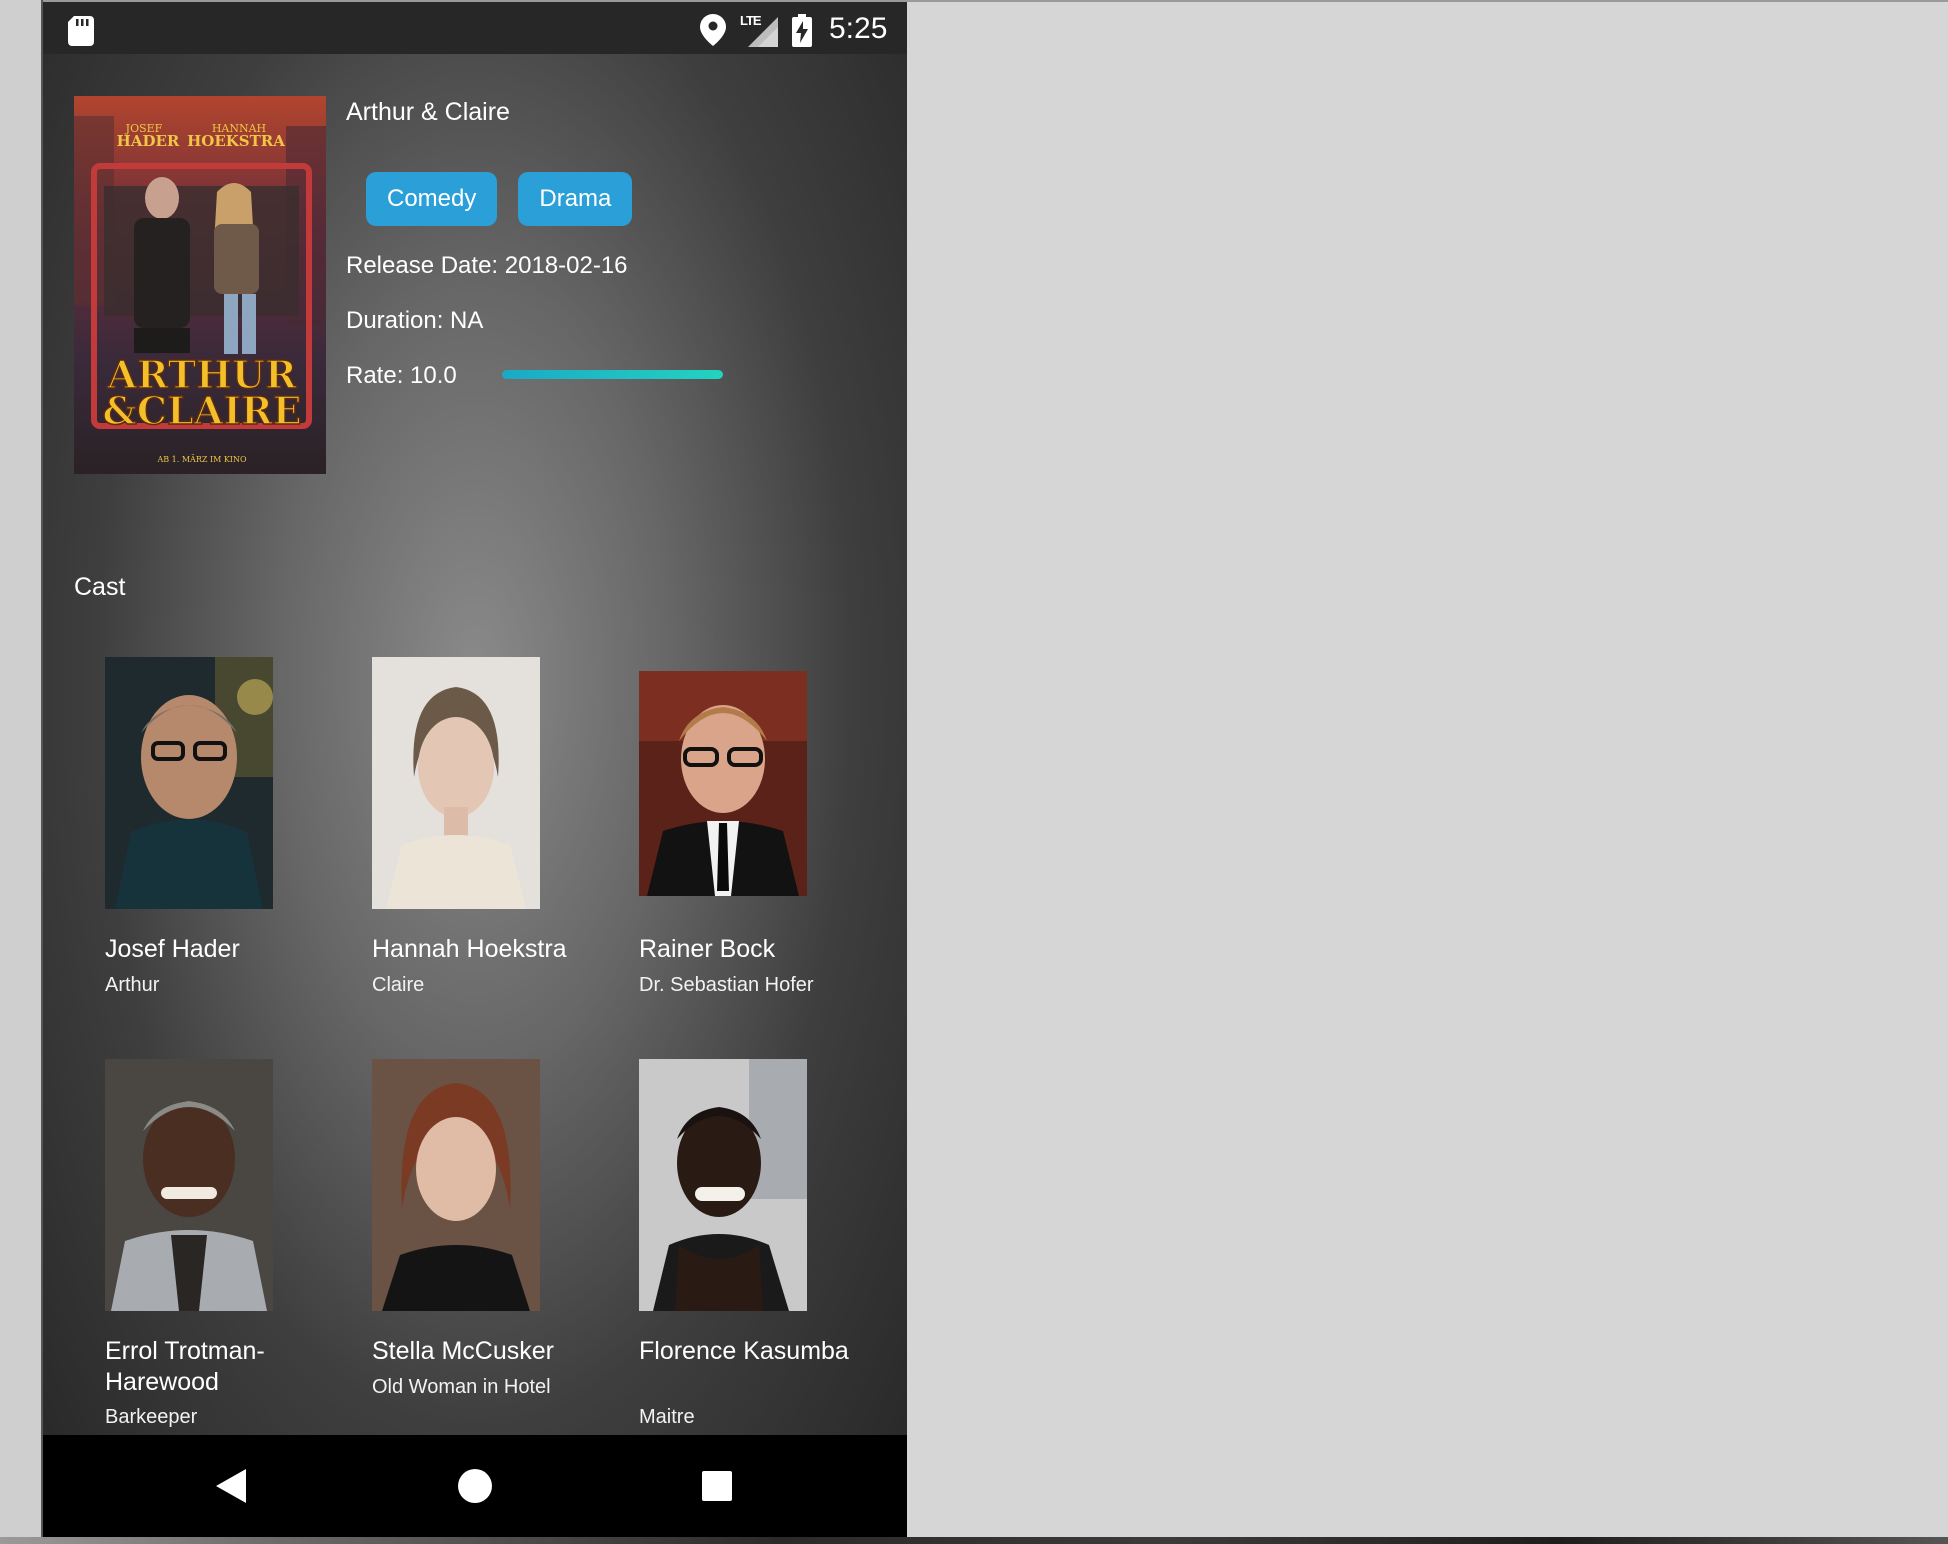 The image size is (1948, 1544). What do you see at coordinates (81, 31) in the screenshot?
I see `sd-card-icon` at bounding box center [81, 31].